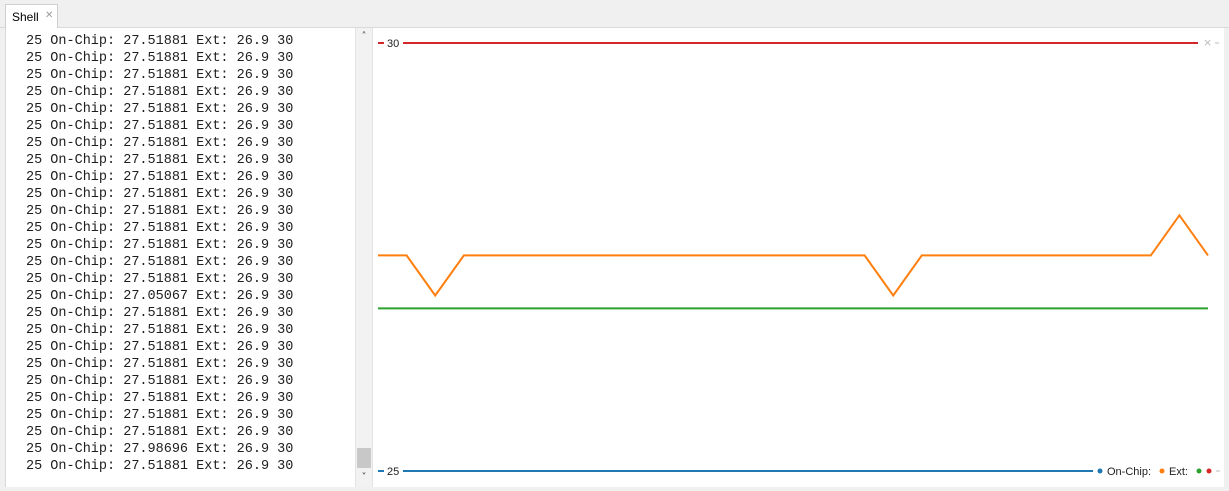 The height and width of the screenshot is (491, 1229). What do you see at coordinates (1226, 259) in the screenshot?
I see `right-border` at bounding box center [1226, 259].